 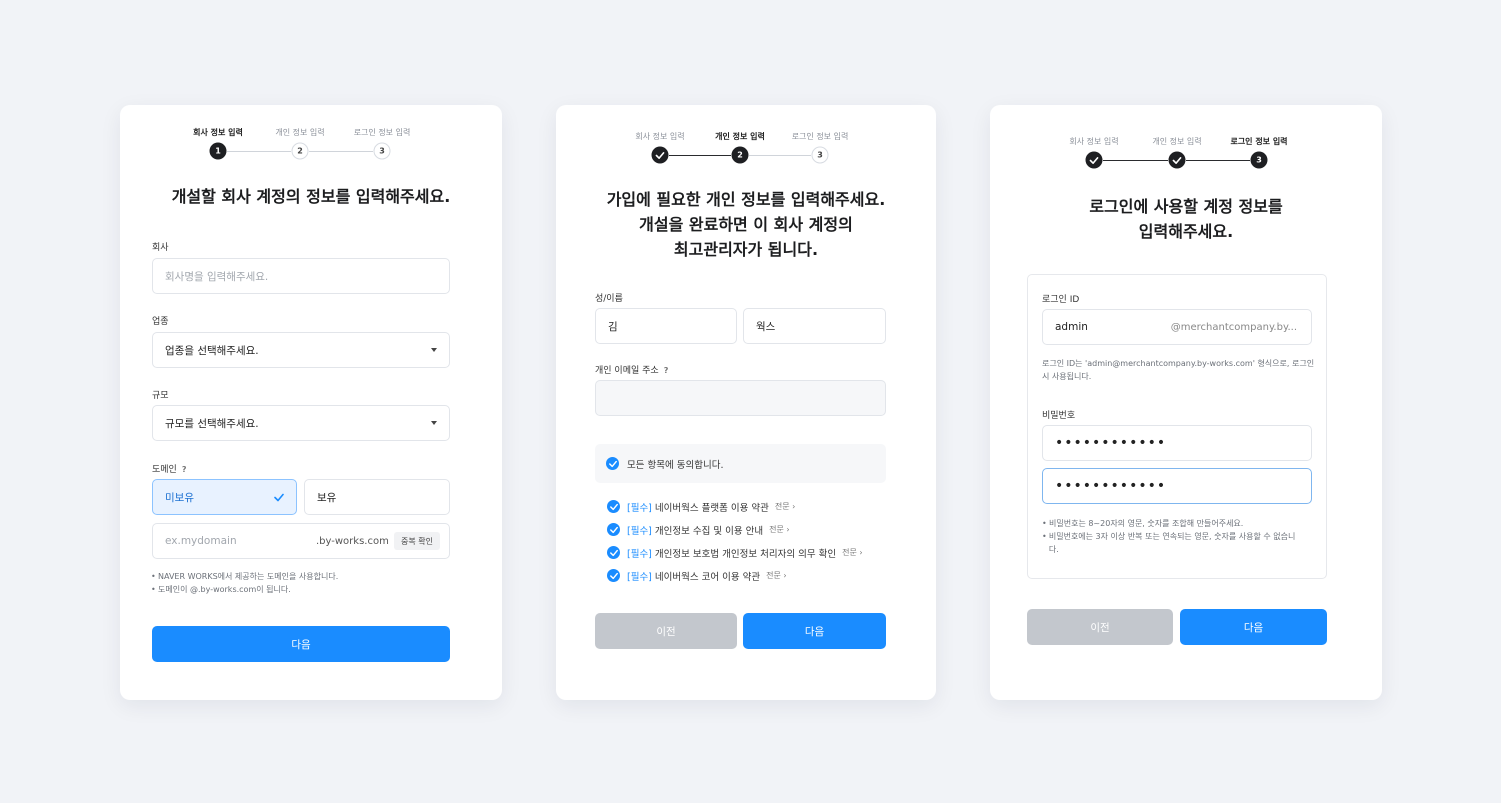 I want to click on page-title: 로그인에 사용할 계정 정보를 입력해주세요., so click(x=1186, y=219).